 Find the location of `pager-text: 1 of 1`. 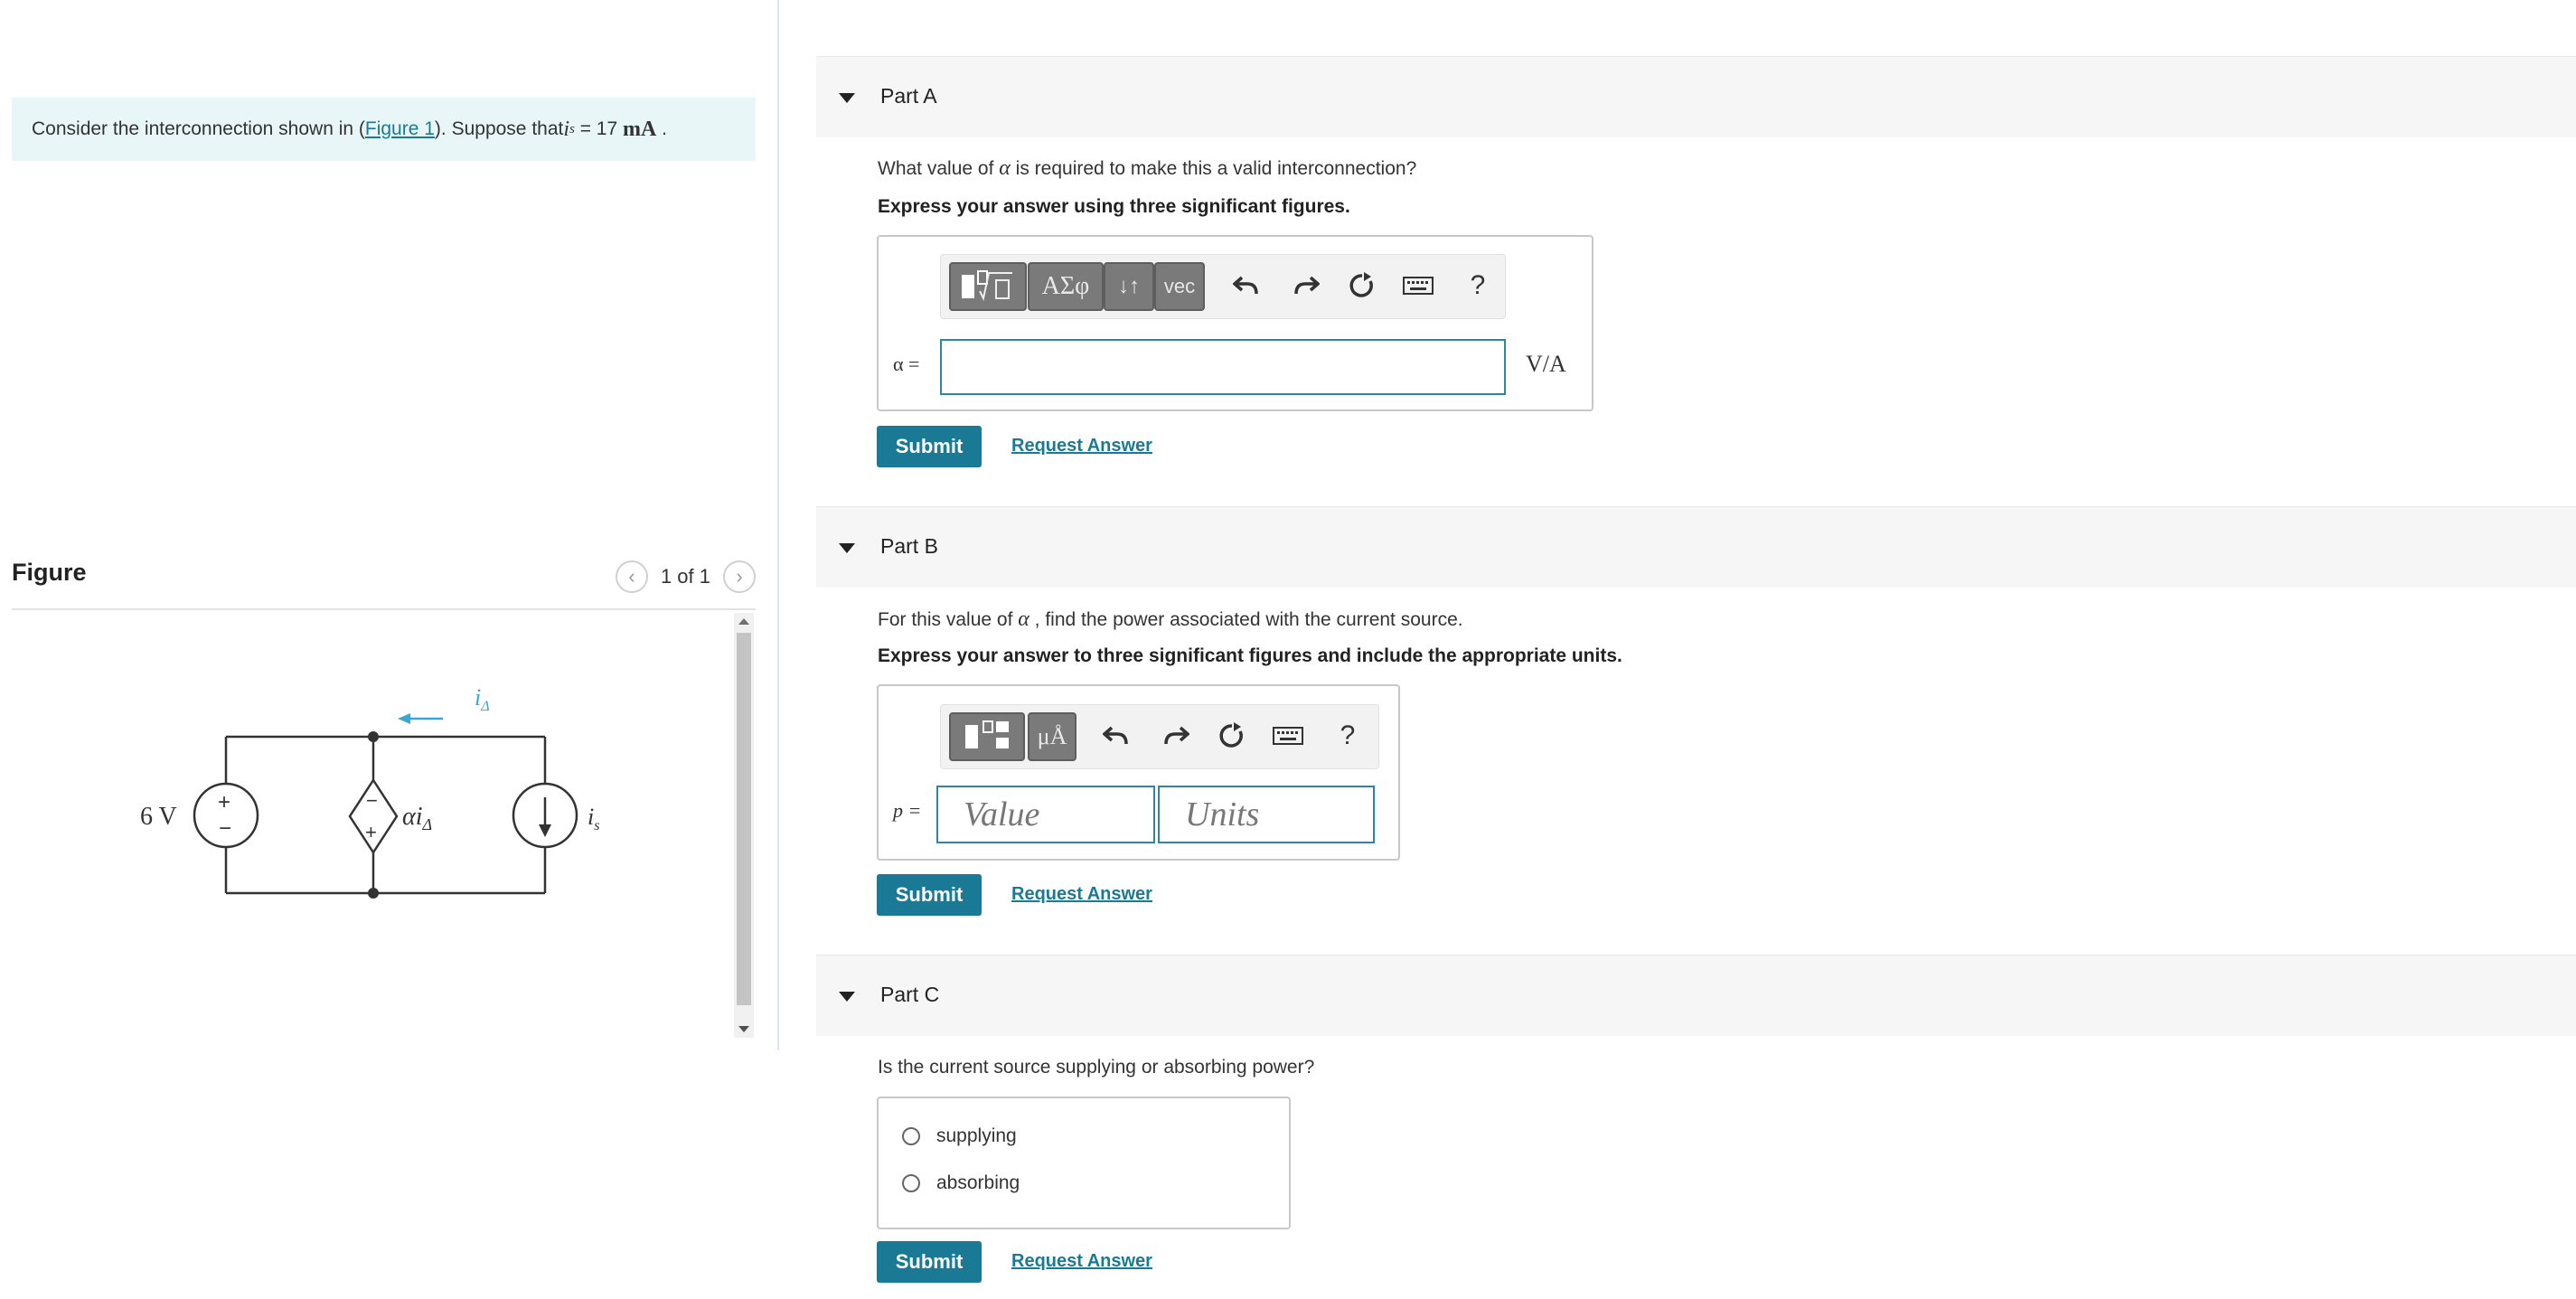

pager-text: 1 of 1 is located at coordinates (685, 576).